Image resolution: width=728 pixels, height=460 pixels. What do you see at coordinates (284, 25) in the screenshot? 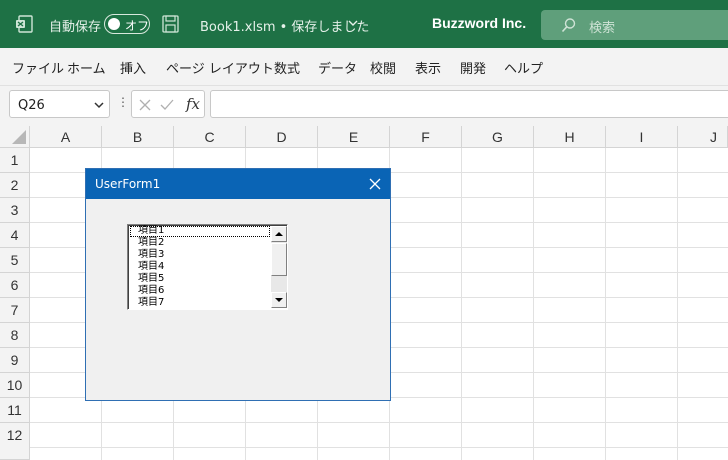
I see `file-name: Book1.xlsm • 保存しました` at bounding box center [284, 25].